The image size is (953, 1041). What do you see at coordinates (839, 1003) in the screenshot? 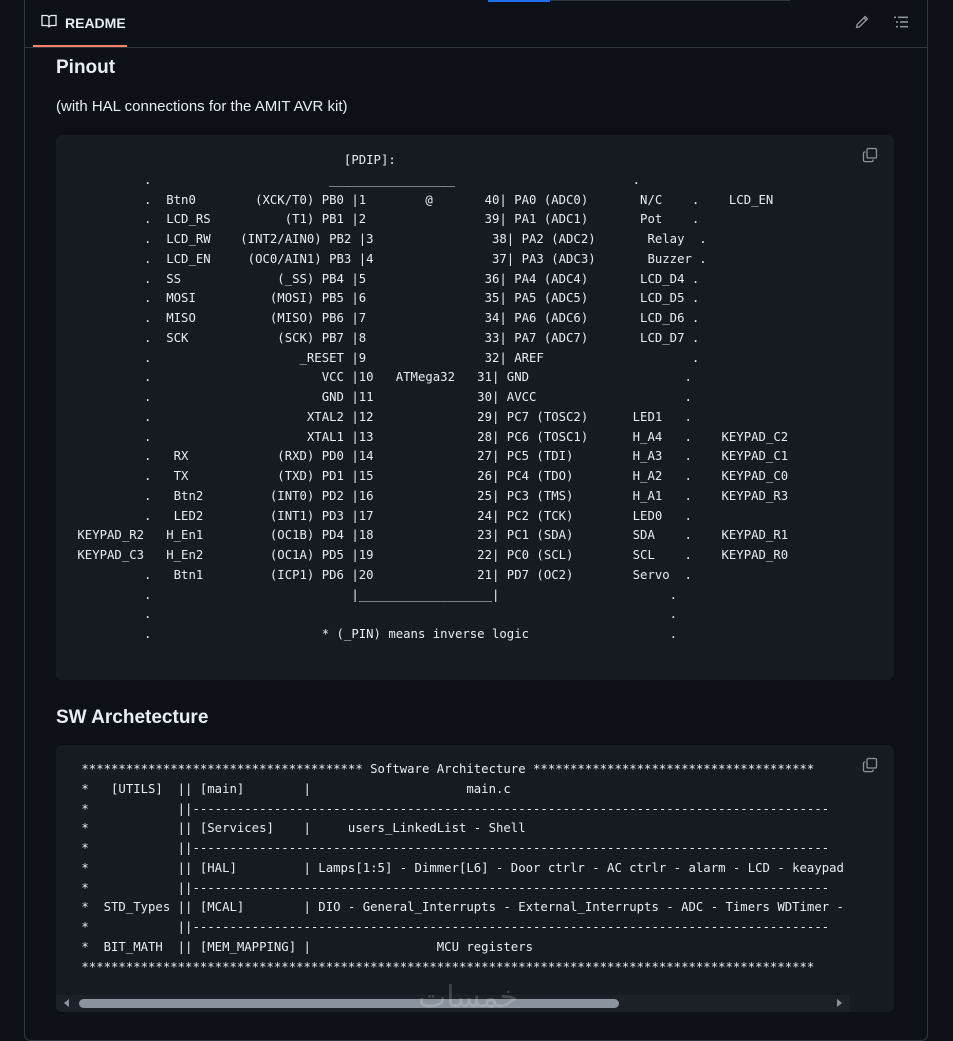
I see `scroll-right-arrow-icon` at bounding box center [839, 1003].